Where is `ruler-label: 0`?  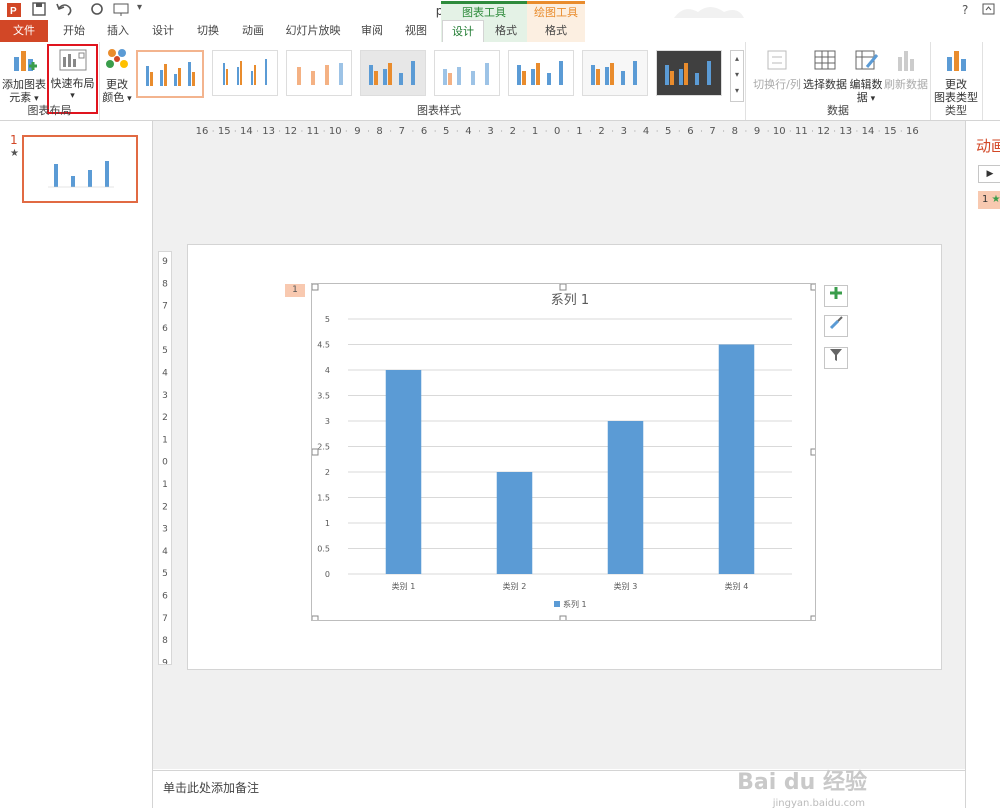
ruler-label: 0 is located at coordinates (557, 130).